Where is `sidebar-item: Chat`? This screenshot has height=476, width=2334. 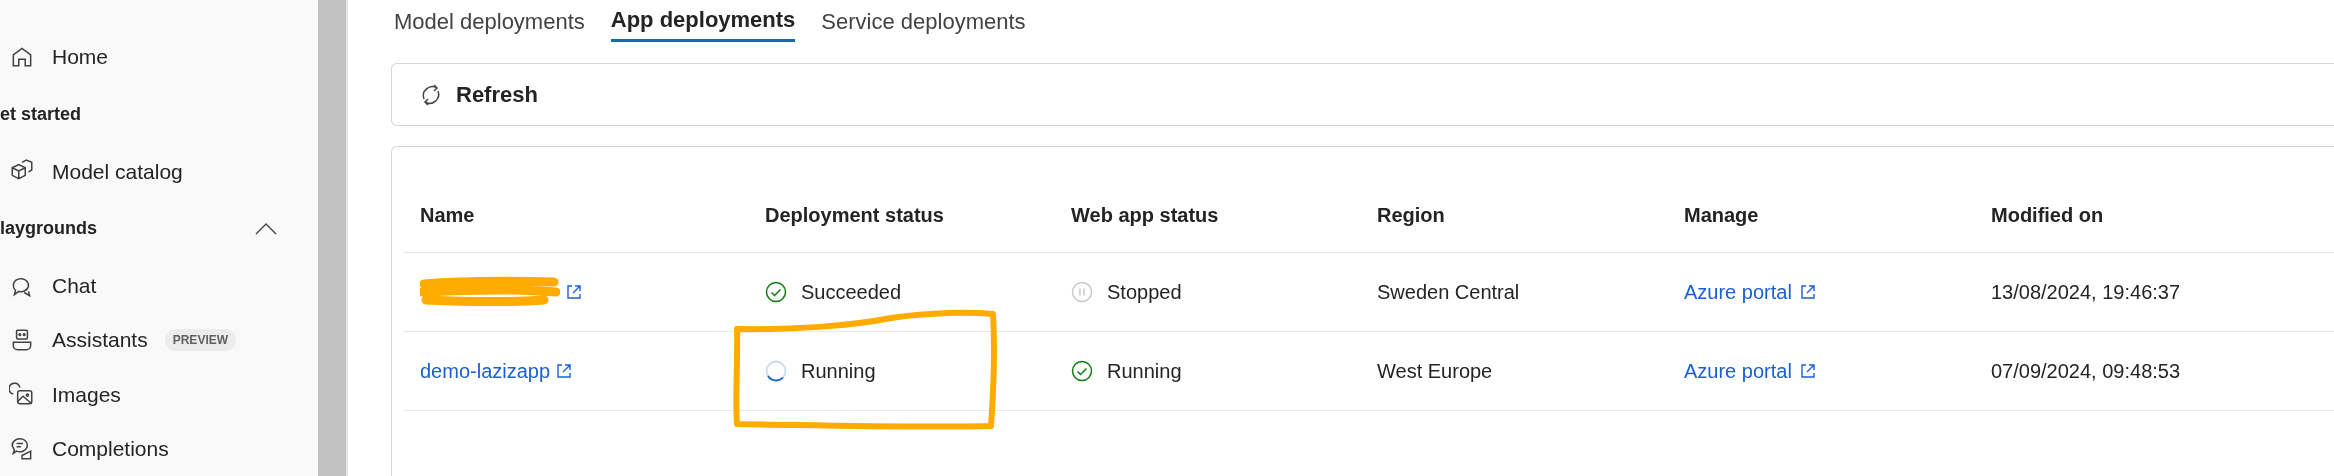
sidebar-item: Chat is located at coordinates (159, 285).